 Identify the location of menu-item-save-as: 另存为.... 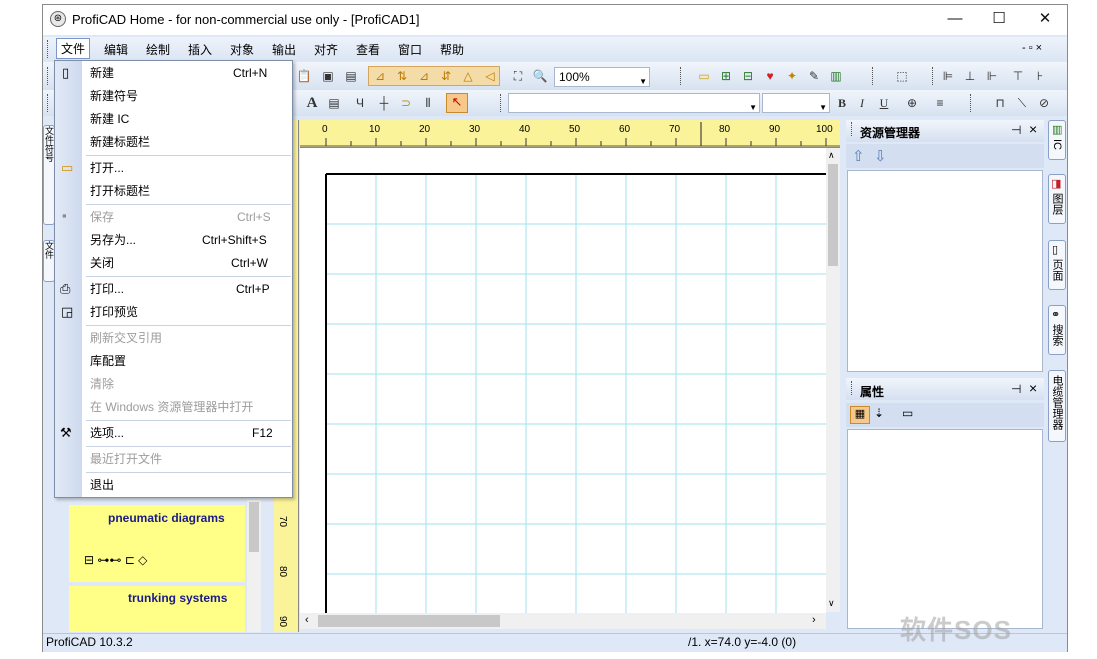
(113, 240).